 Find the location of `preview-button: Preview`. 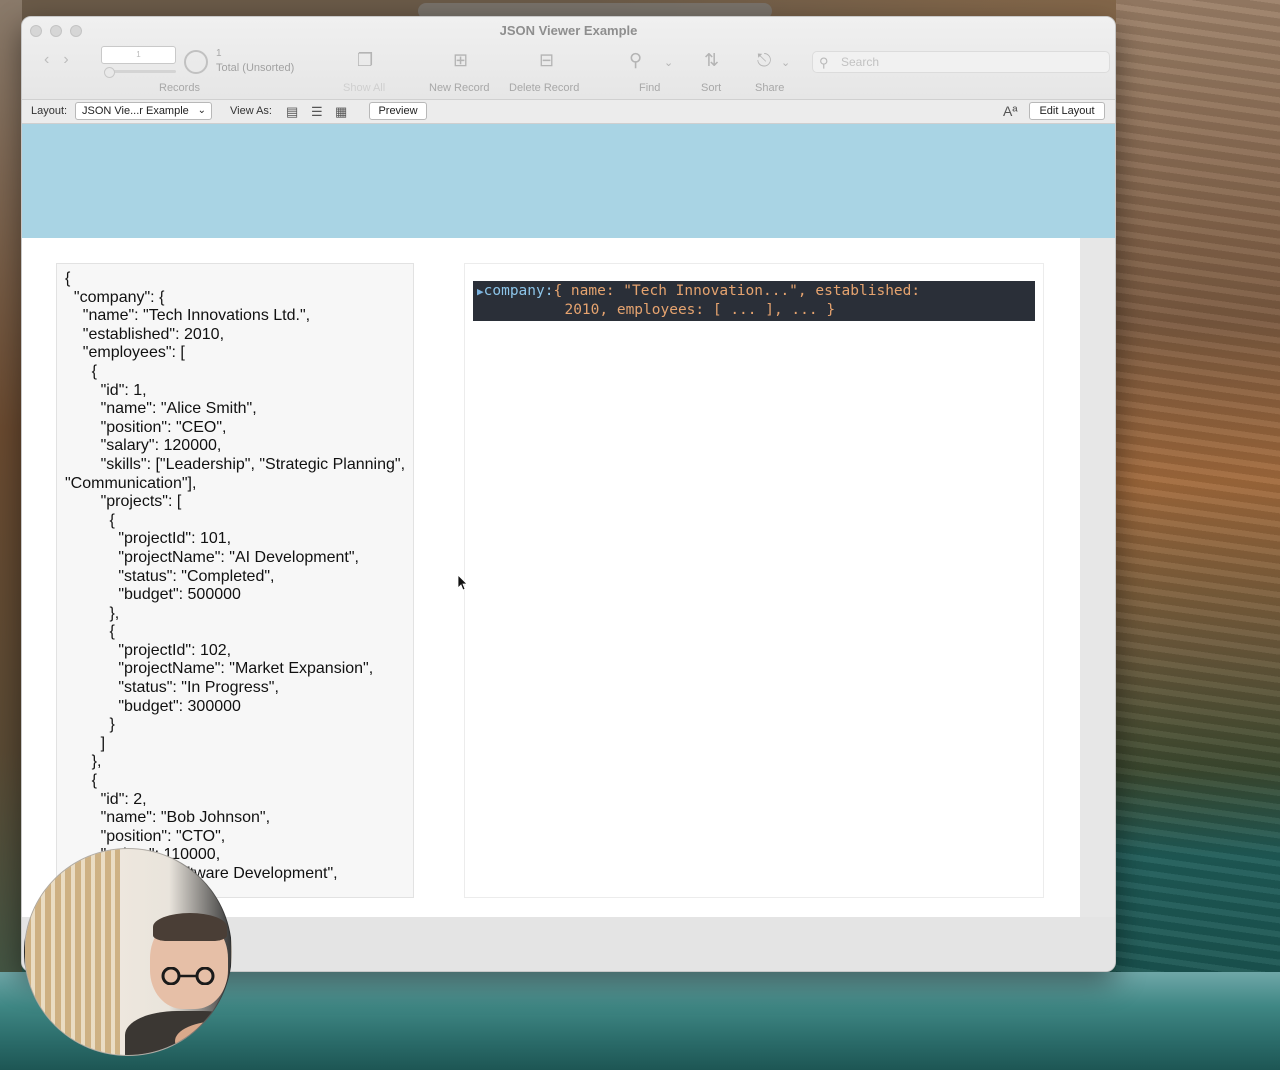

preview-button: Preview is located at coordinates (398, 111).